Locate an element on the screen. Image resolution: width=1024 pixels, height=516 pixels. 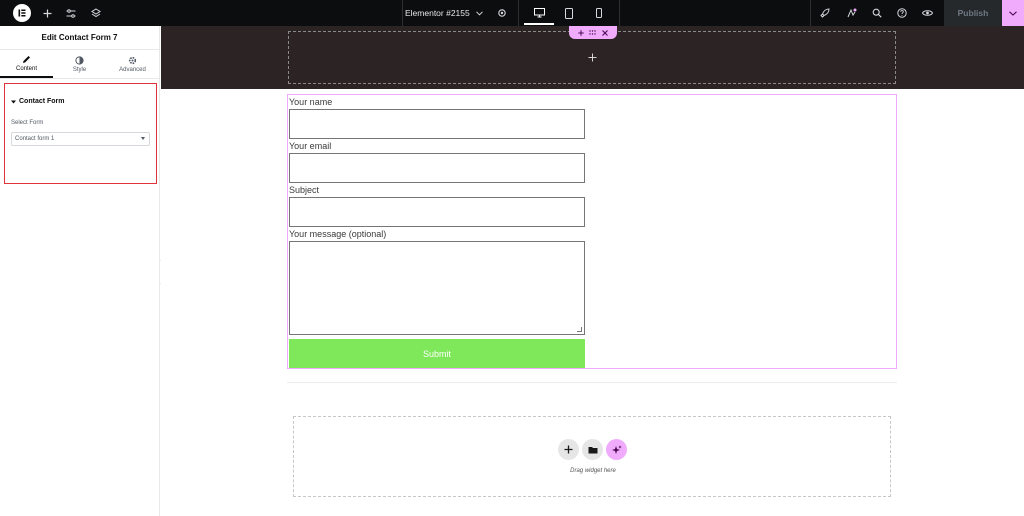
add-section-dropzone: Drag widget here is located at coordinates (592, 456).